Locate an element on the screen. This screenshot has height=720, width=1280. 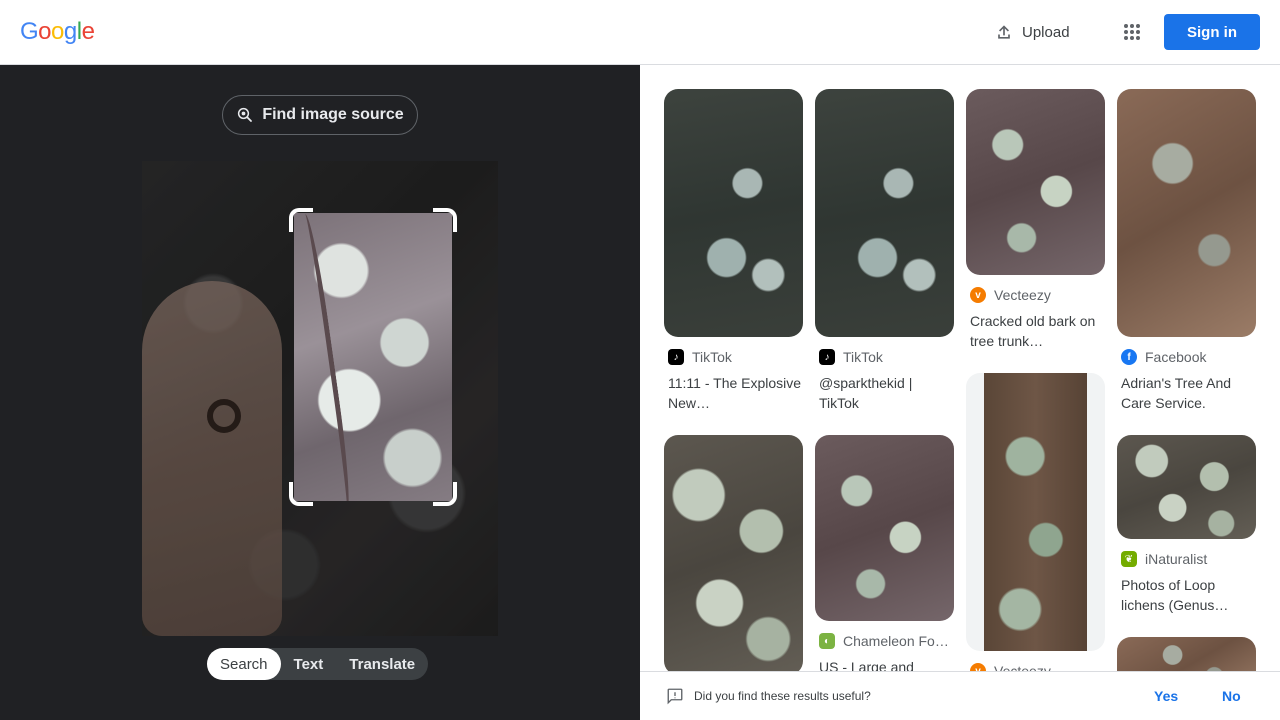
crop-handle-top-right is located at coordinates (445, 220).